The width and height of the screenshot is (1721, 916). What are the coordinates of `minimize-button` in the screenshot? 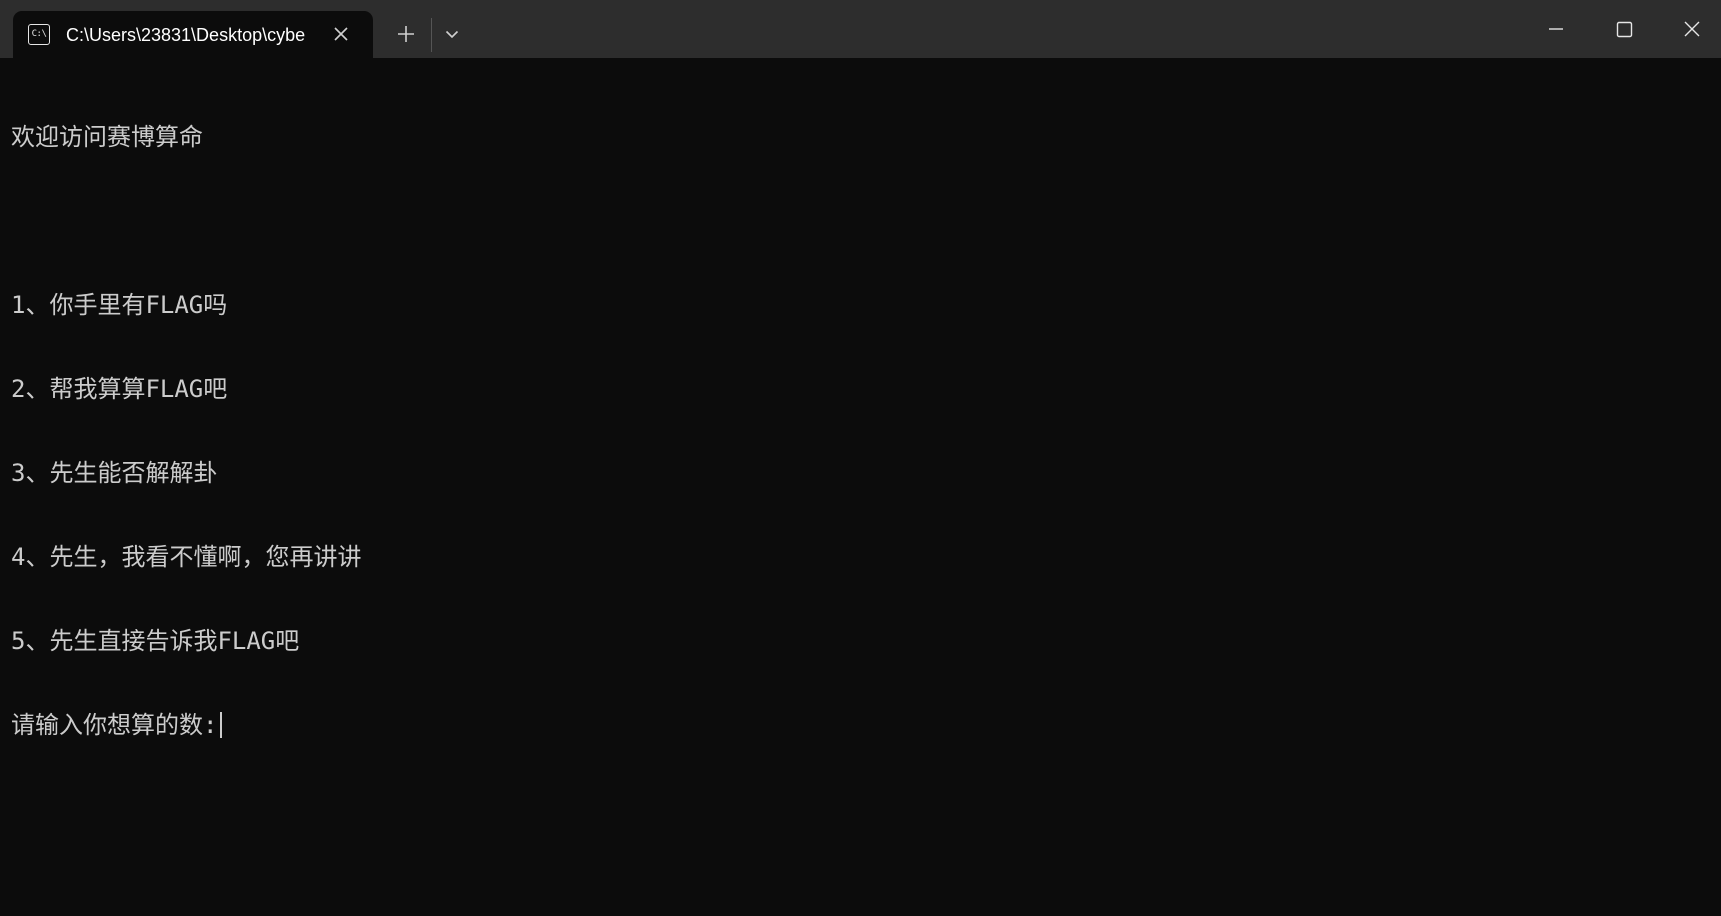 It's located at (1556, 29).